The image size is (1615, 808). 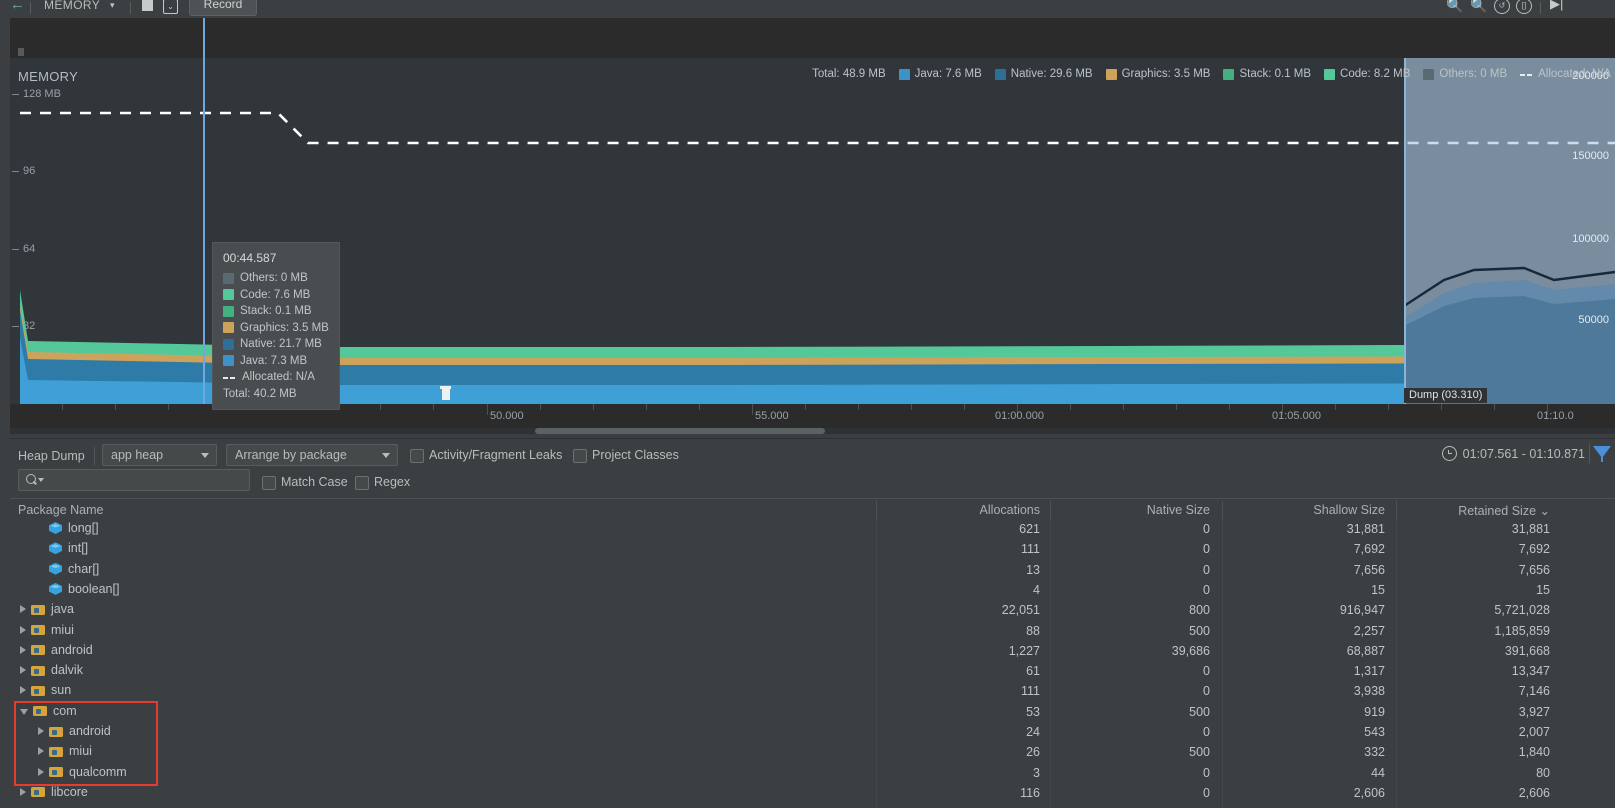 I want to click on legend-item-java: Java: 7.6 MB, so click(x=940, y=74).